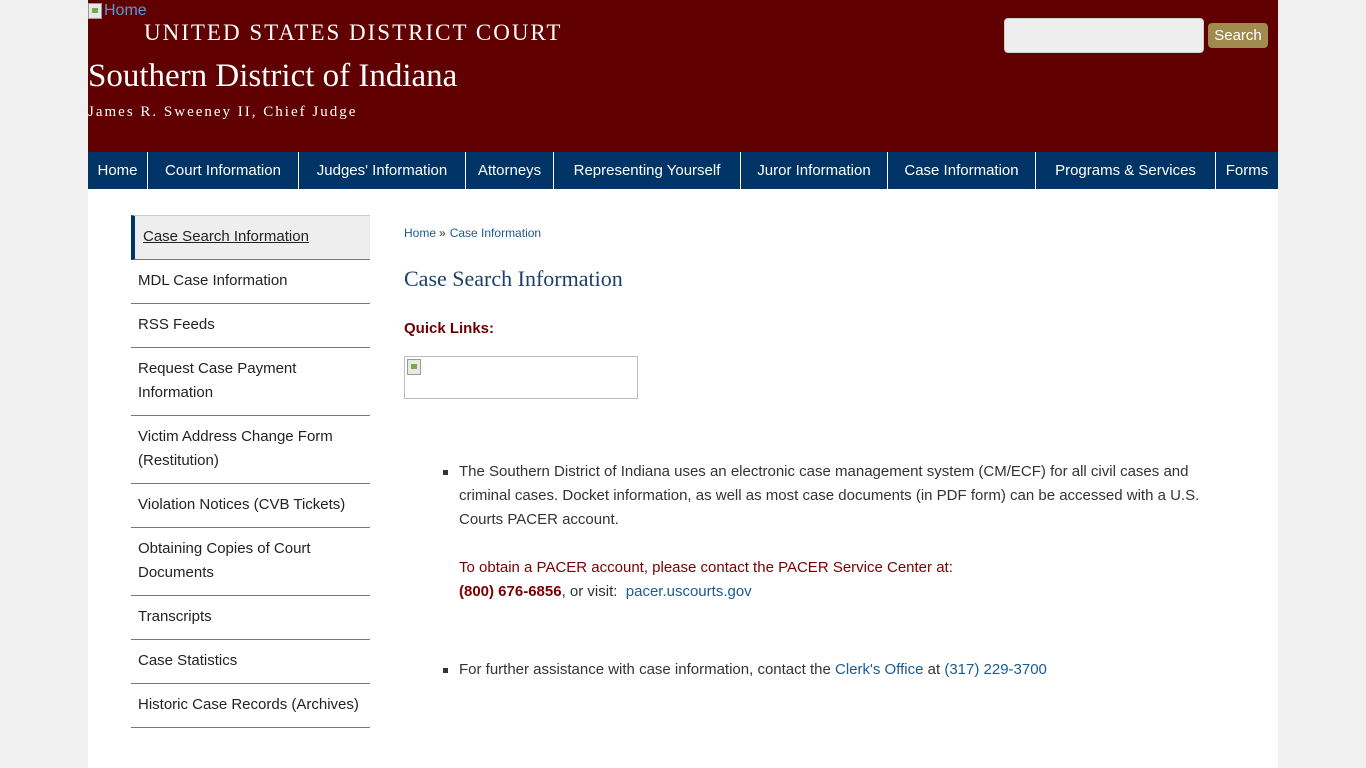 The height and width of the screenshot is (768, 1366). I want to click on pacer-phone: (800) 676-6856, so click(510, 591).